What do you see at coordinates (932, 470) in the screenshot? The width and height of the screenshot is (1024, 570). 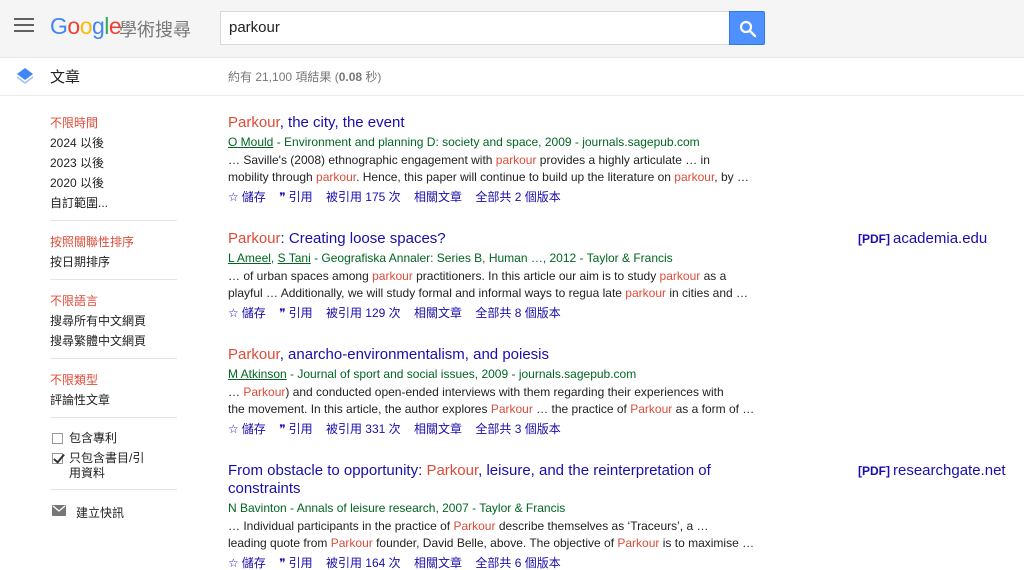 I see `pdf-link: [PDF] researchgate.net` at bounding box center [932, 470].